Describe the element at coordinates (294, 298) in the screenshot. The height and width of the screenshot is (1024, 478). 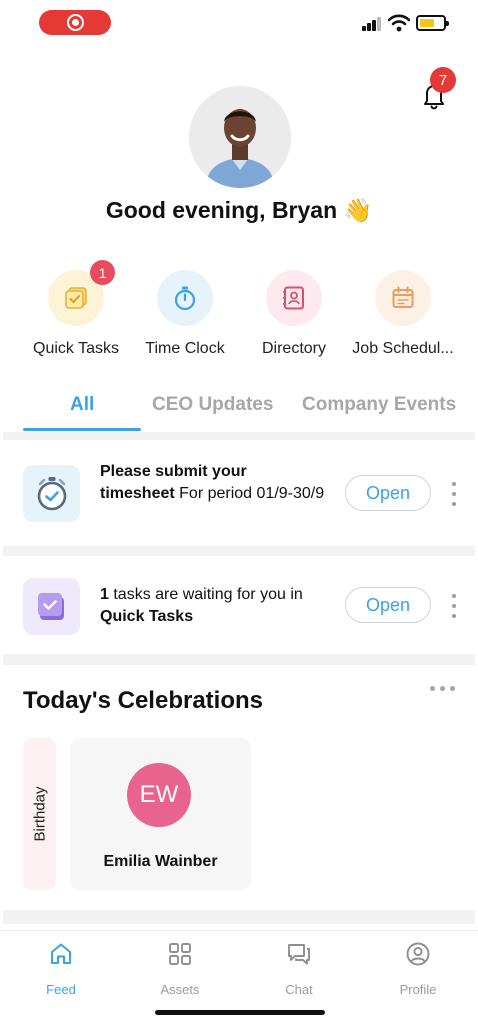
I see `contact-book-icon` at that location.